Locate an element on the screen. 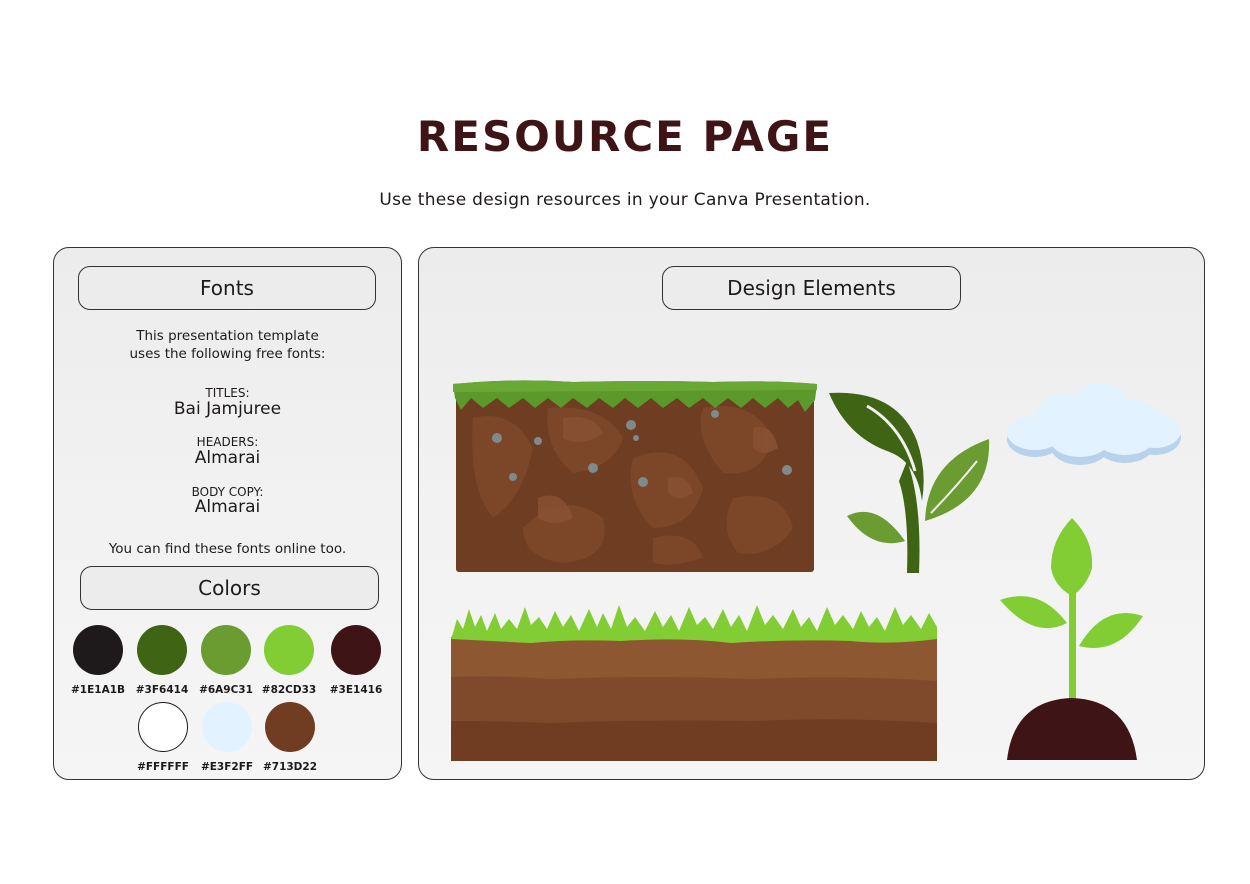 The image size is (1250, 884). font-entry-label: HEADERS: is located at coordinates (227, 442).